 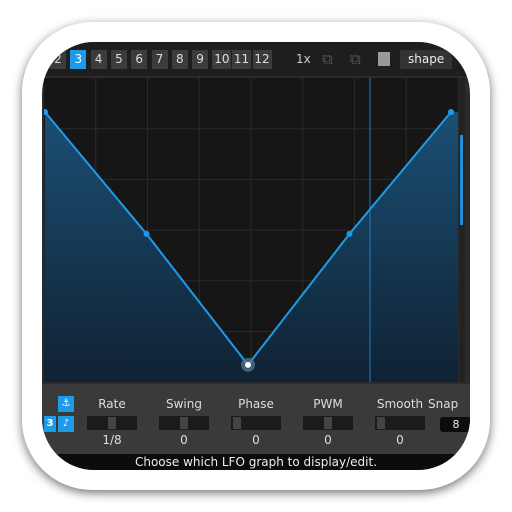 What do you see at coordinates (384, 59) in the screenshot?
I see `save-icon` at bounding box center [384, 59].